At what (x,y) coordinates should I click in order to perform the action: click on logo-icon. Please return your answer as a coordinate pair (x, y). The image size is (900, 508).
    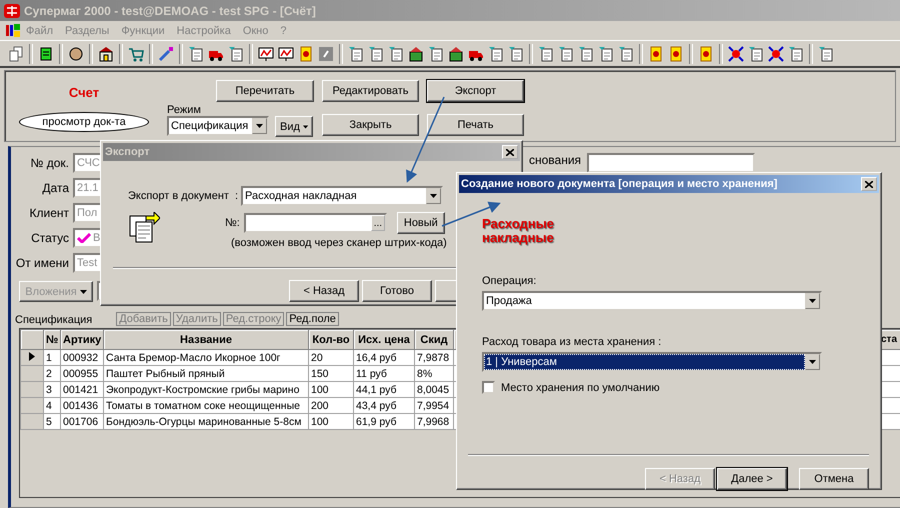
    Looking at the image, I should click on (12, 11).